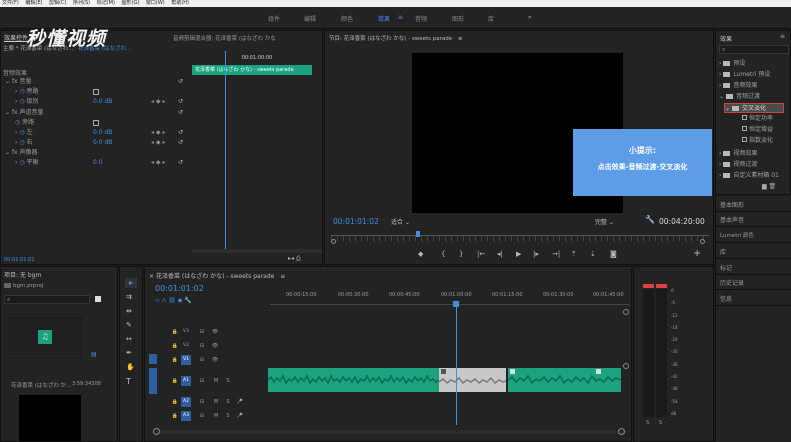  What do you see at coordinates (180, 3) in the screenshot?
I see `menu-help: 帮助(H)` at bounding box center [180, 3].